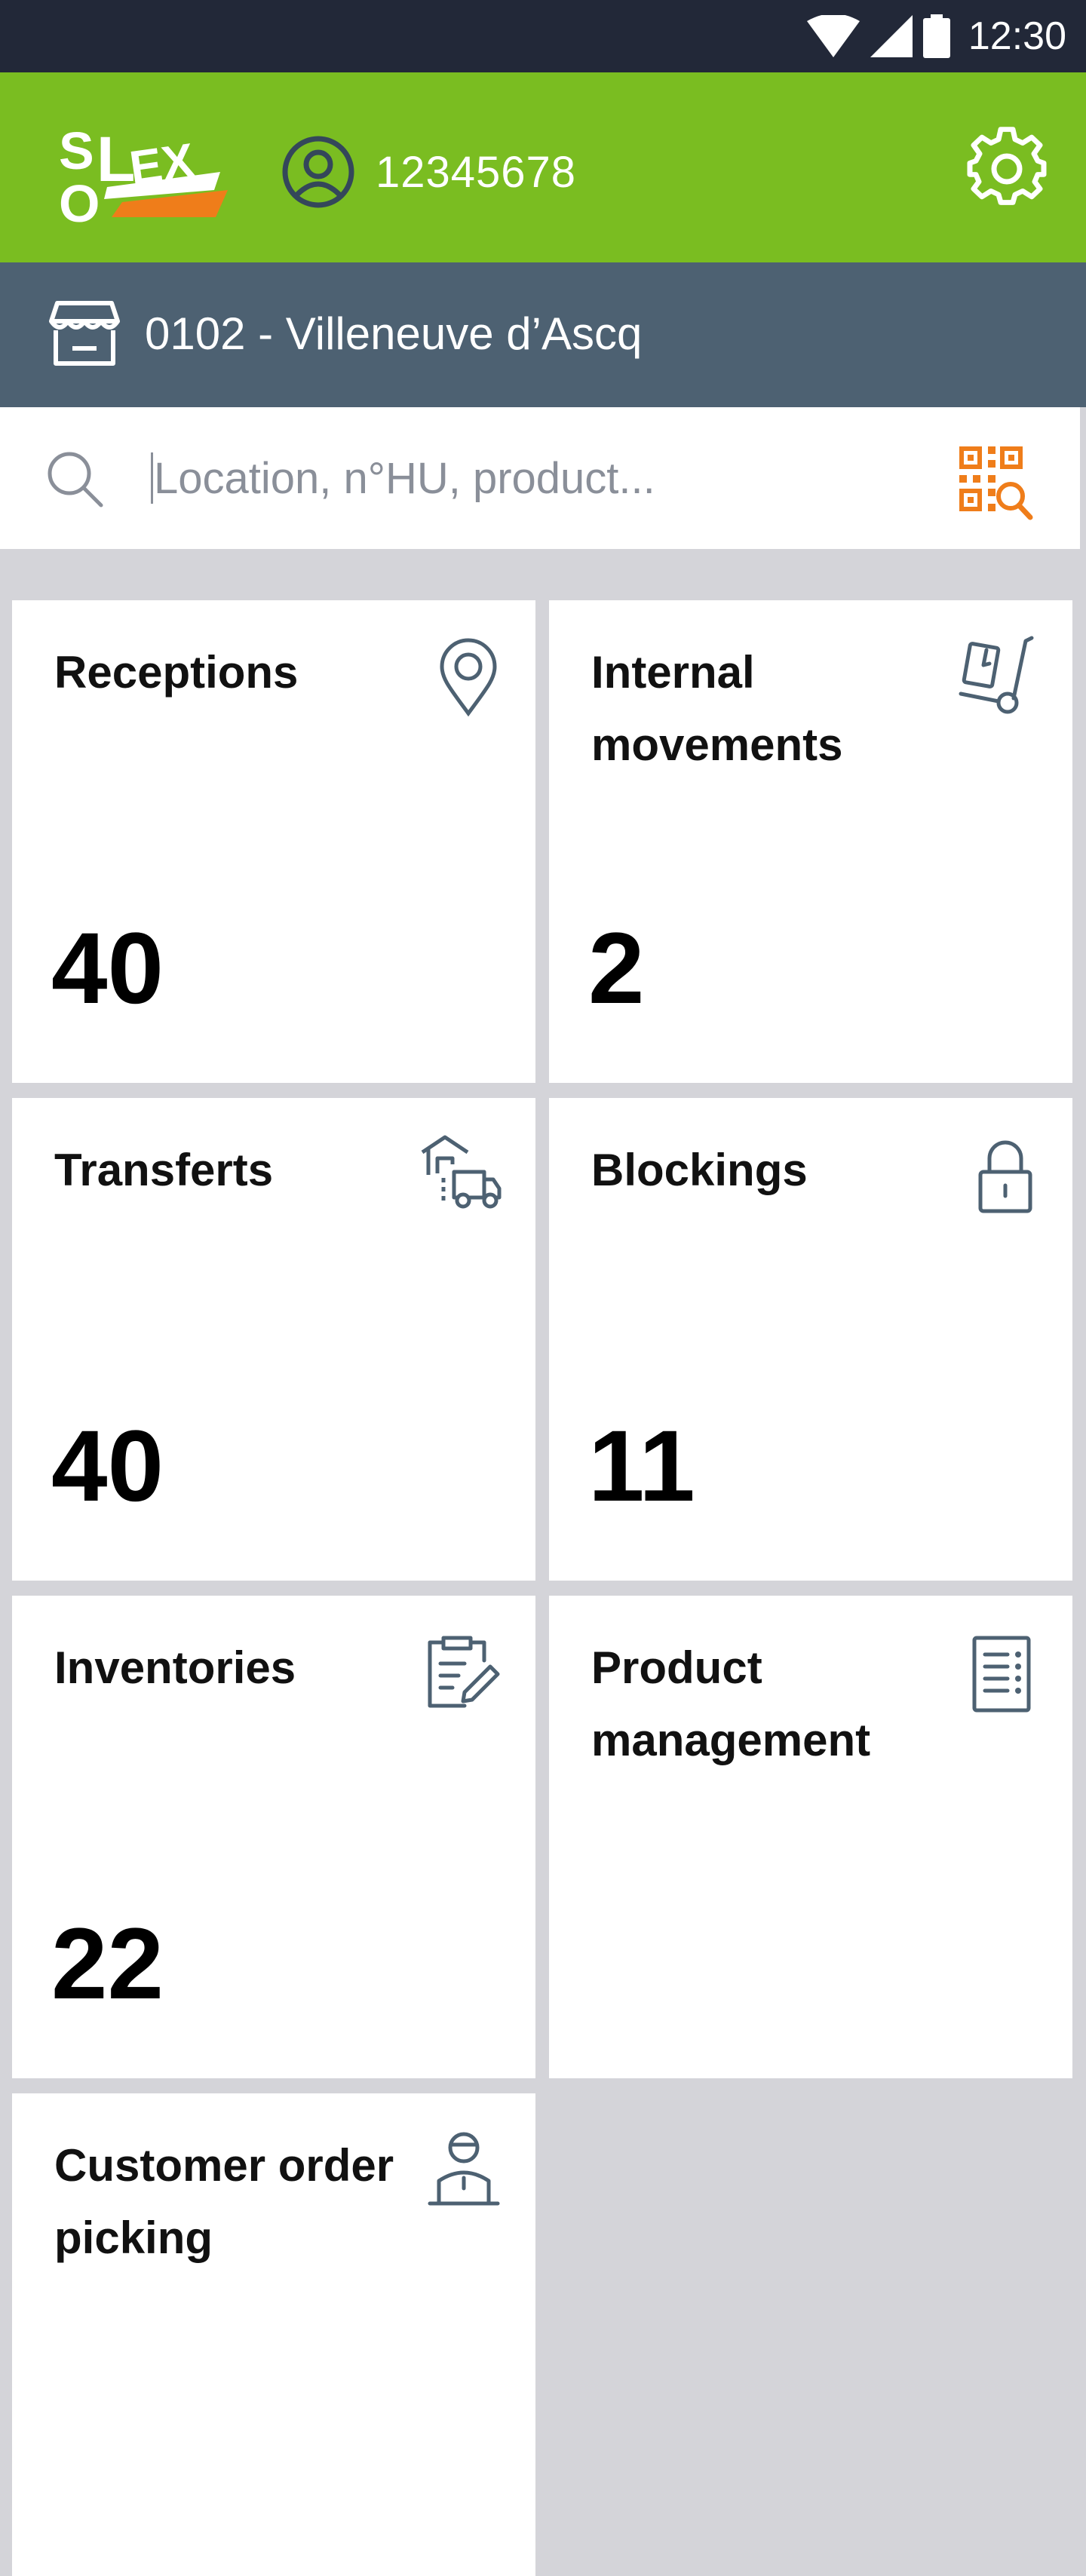 This screenshot has width=1086, height=2576. I want to click on user-avatar-icon, so click(318, 172).